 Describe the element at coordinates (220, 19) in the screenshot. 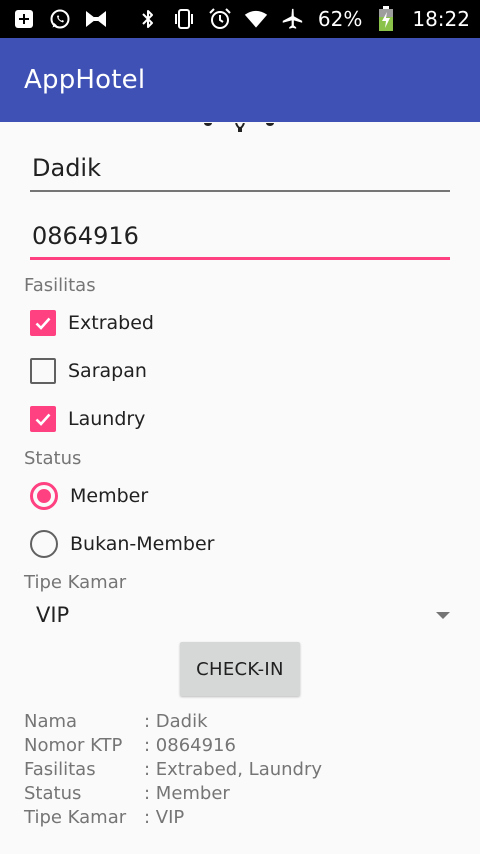

I see `alarm-icon` at that location.